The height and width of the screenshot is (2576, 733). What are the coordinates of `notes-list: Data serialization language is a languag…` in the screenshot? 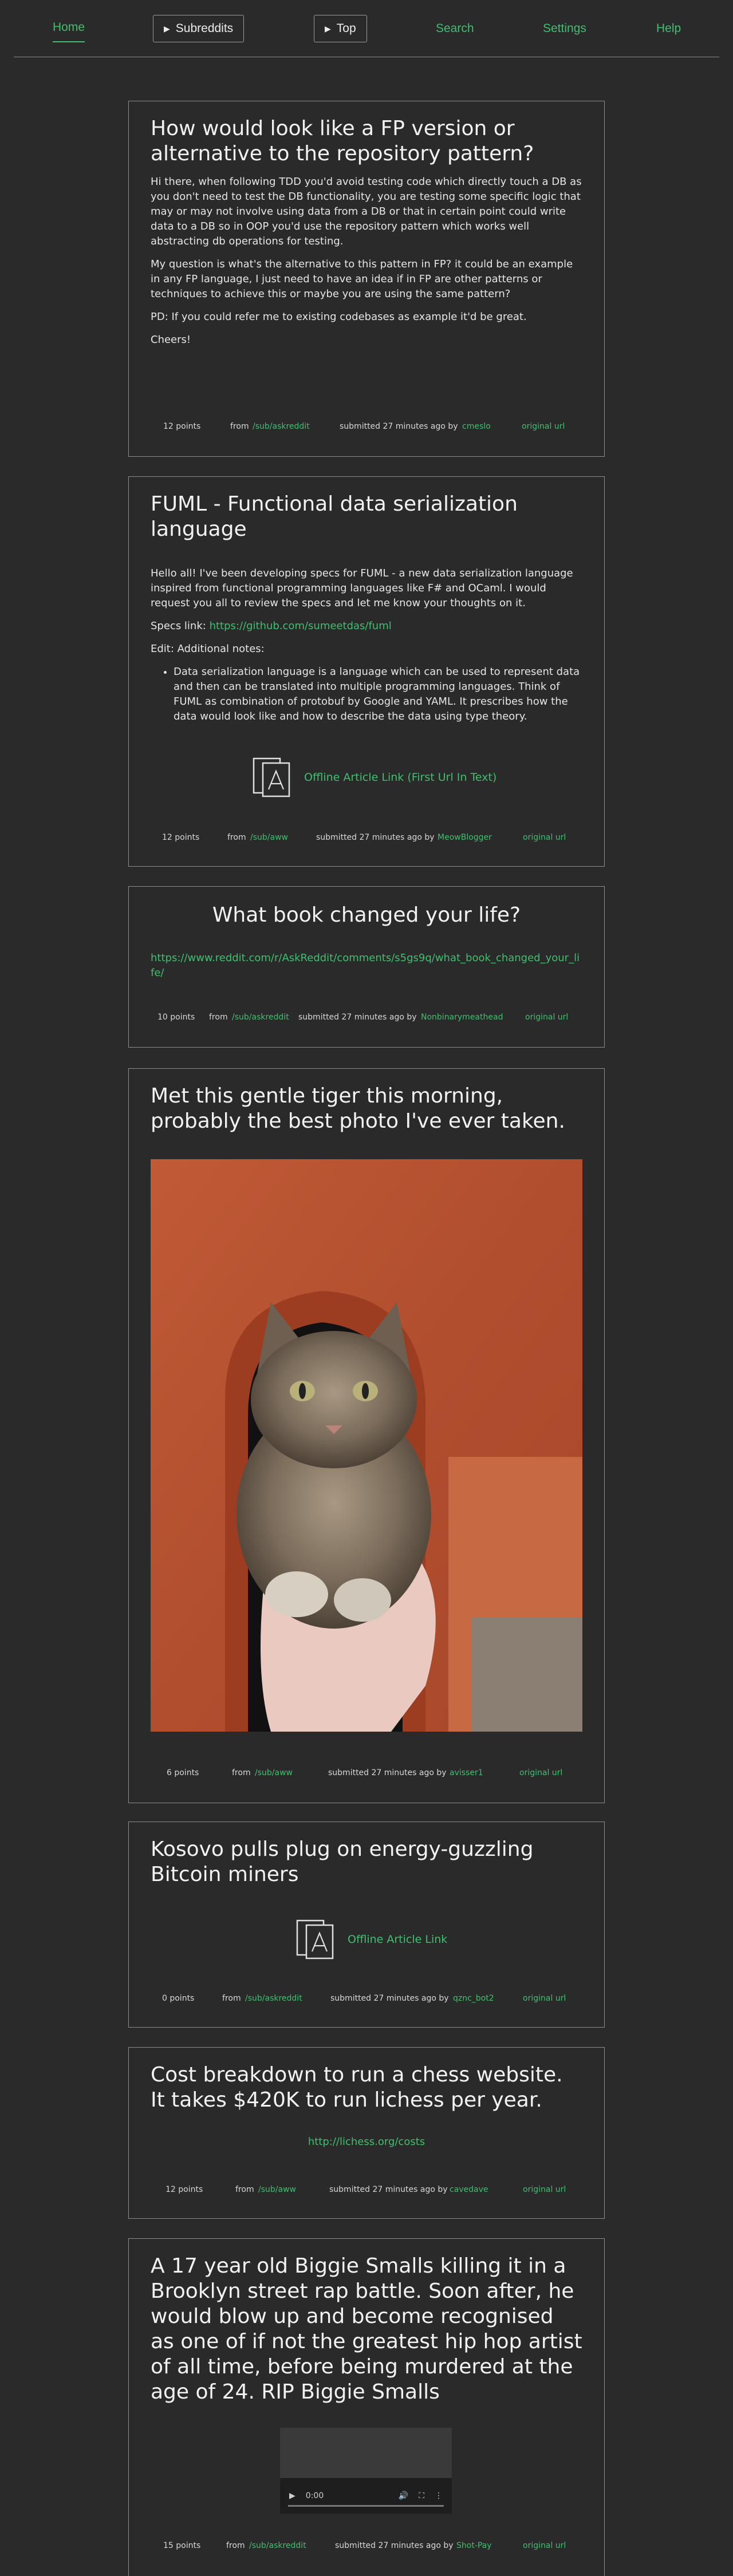 It's located at (366, 694).